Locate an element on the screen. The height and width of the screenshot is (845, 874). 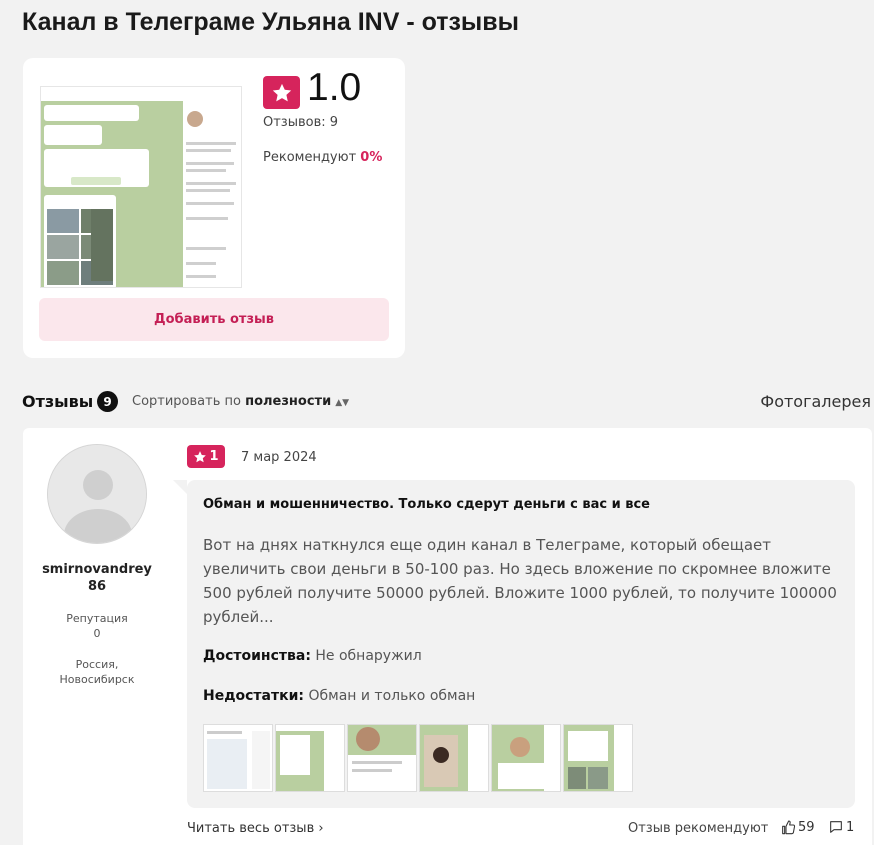
recommend-label: Рекомендуют is located at coordinates (310, 157).